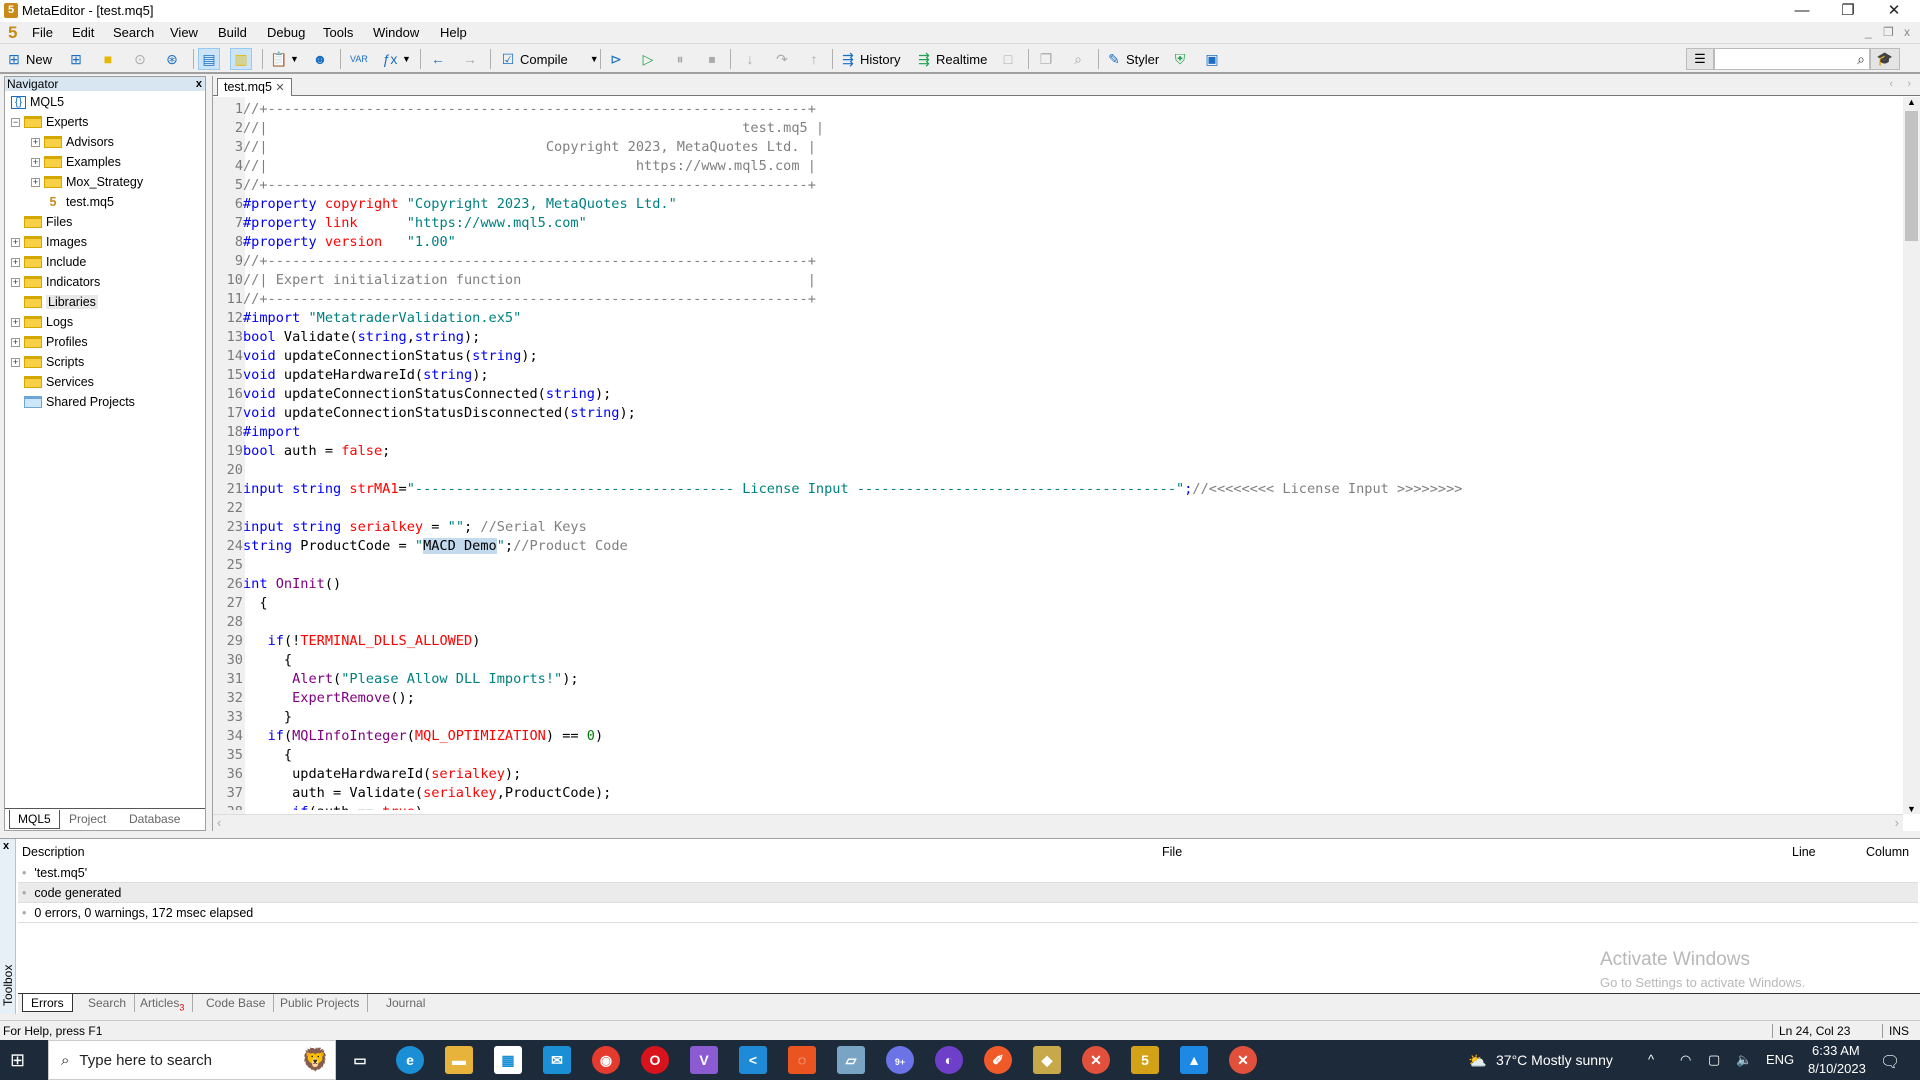 This screenshot has width=1920, height=1080. Describe the element at coordinates (347, 641) in the screenshot. I see `code-line: 29 if(!TERMINAL_DLLS_ALLOWED)` at that location.